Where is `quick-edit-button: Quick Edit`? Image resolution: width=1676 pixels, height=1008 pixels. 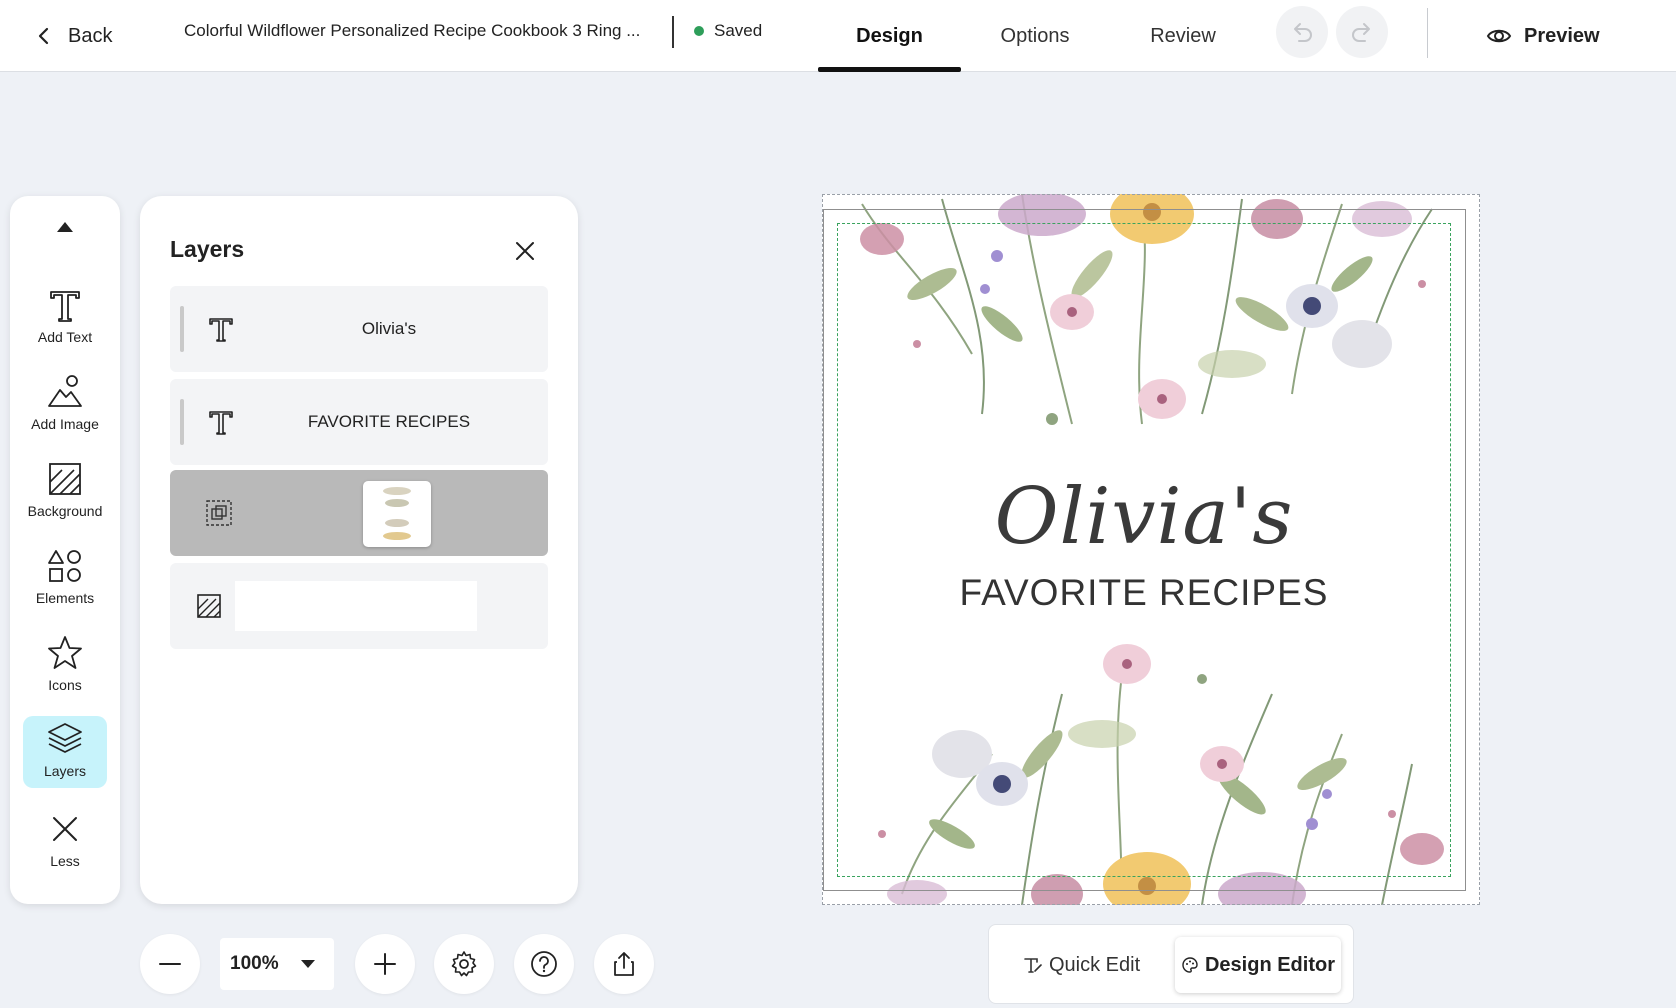
quick-edit-button: Quick Edit is located at coordinates (1081, 965).